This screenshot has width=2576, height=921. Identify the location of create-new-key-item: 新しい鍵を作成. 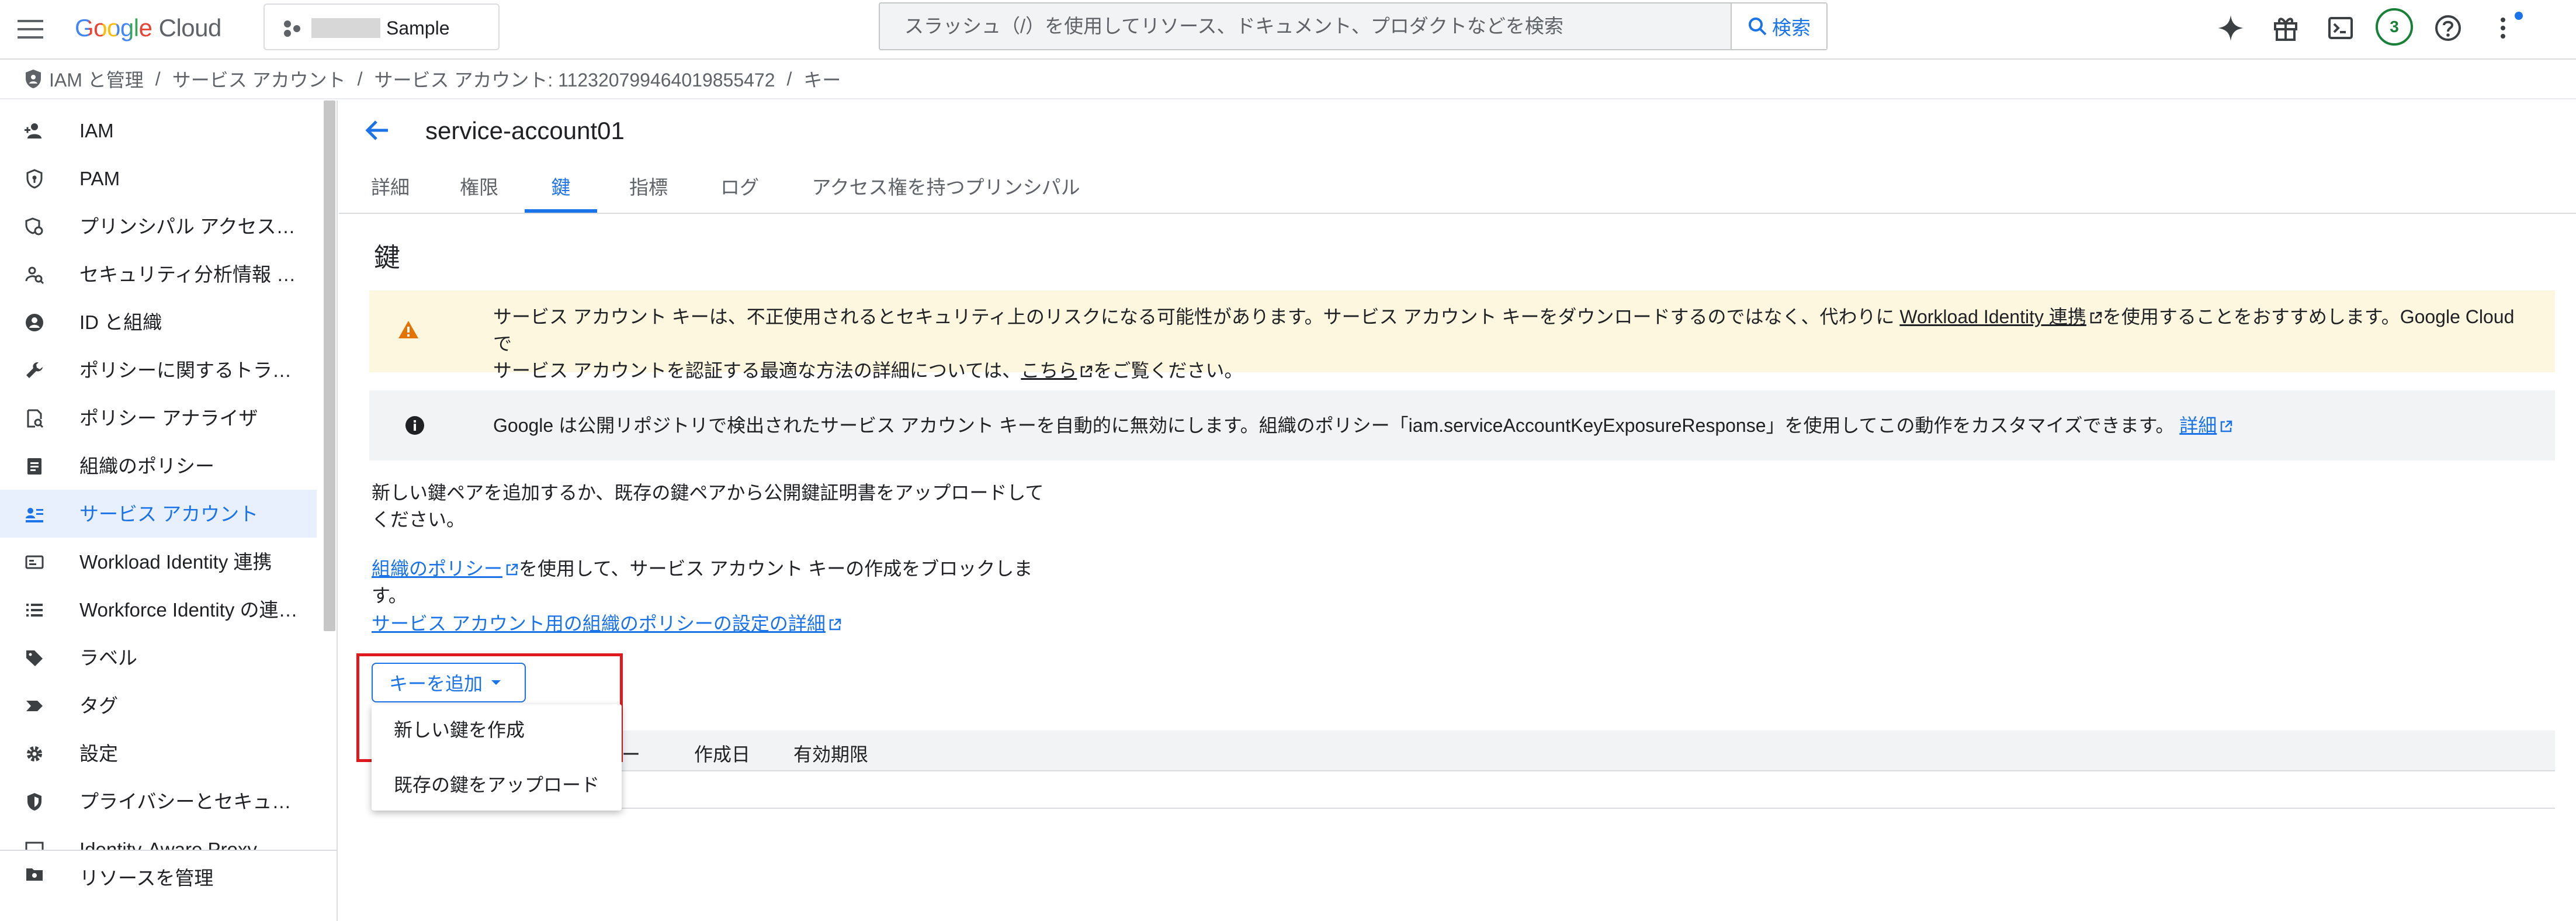
(497, 729).